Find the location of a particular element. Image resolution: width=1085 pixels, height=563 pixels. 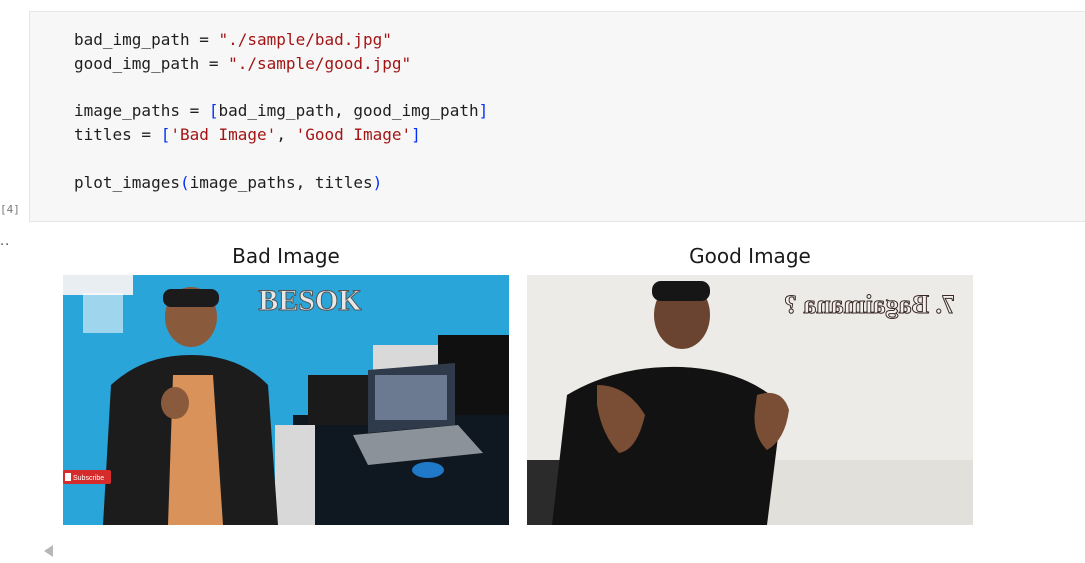

code-token: bad_img_path, good_img_path is located at coordinates (348, 111).